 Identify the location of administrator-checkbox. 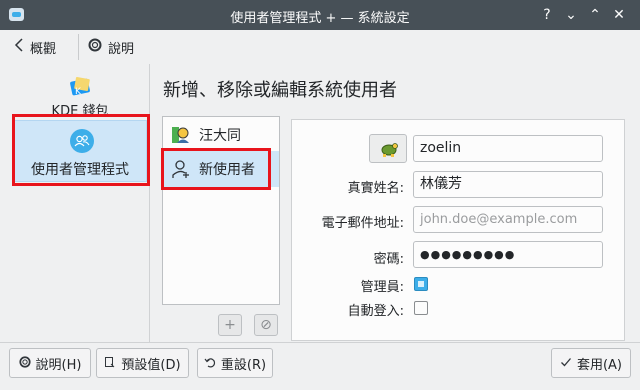
(421, 284).